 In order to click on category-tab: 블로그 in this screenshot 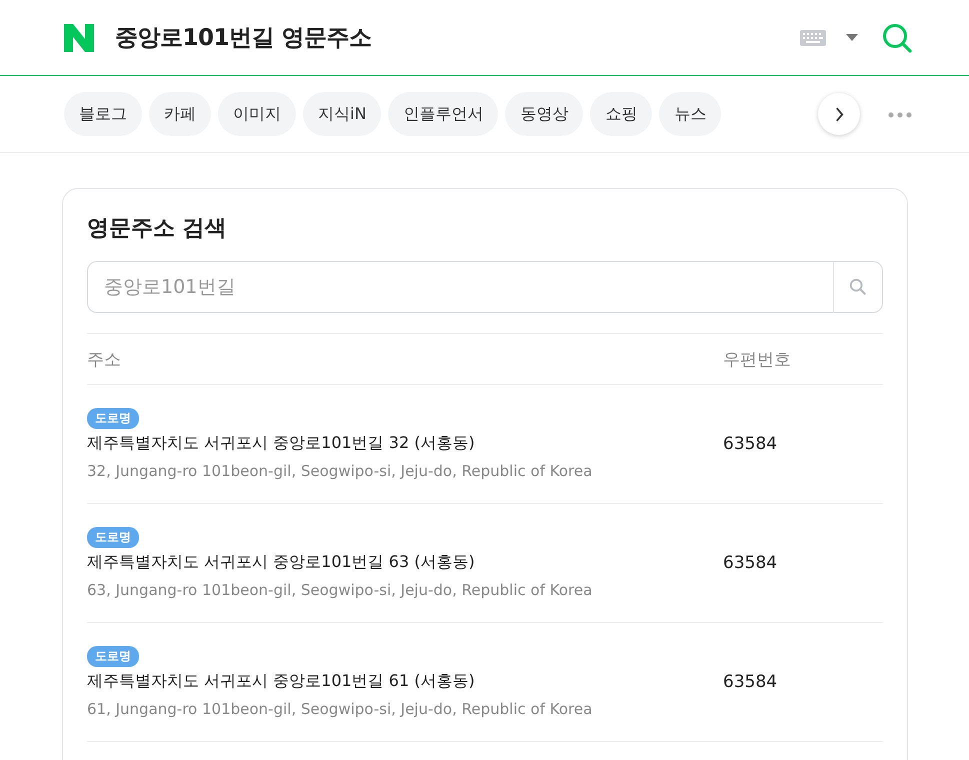, I will do `click(103, 114)`.